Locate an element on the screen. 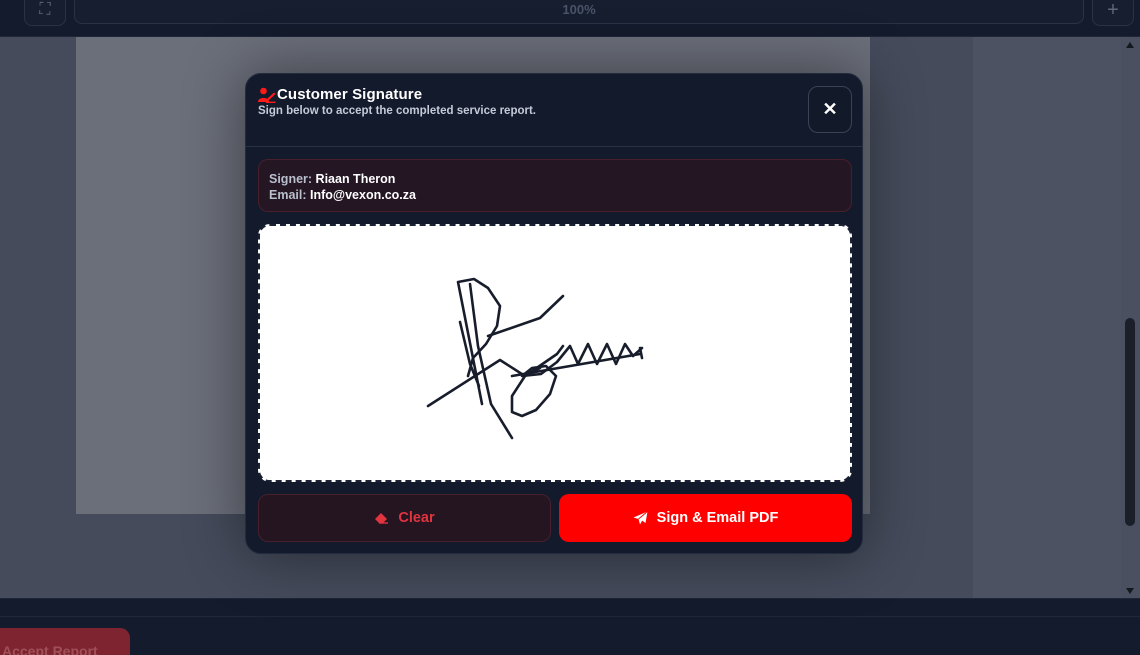  clear-button: Clear is located at coordinates (404, 518).